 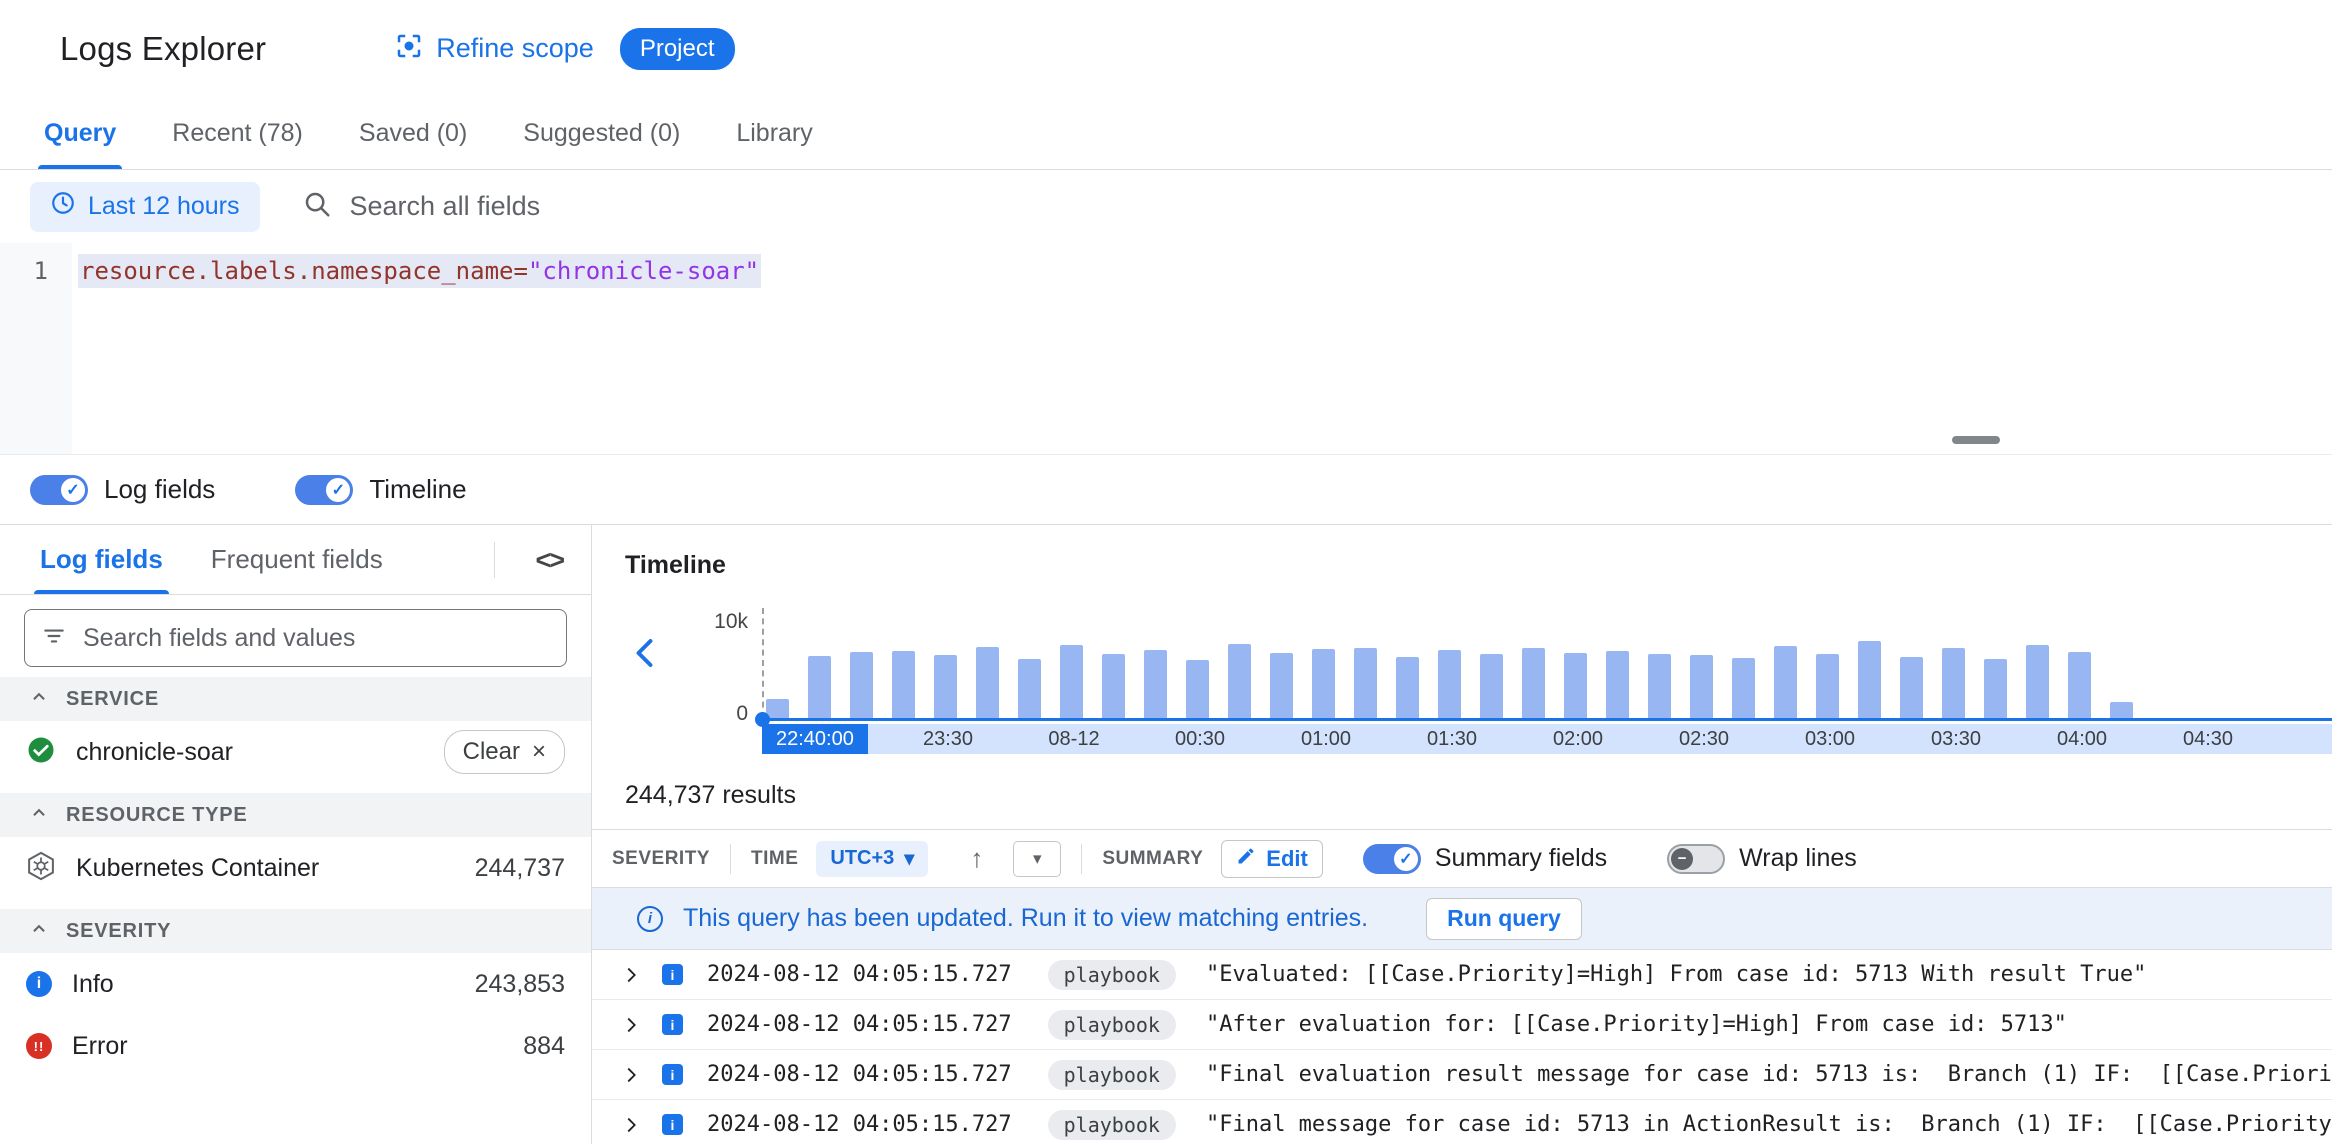 What do you see at coordinates (1326, 739) in the screenshot?
I see `timeline-x-label: 01:00` at bounding box center [1326, 739].